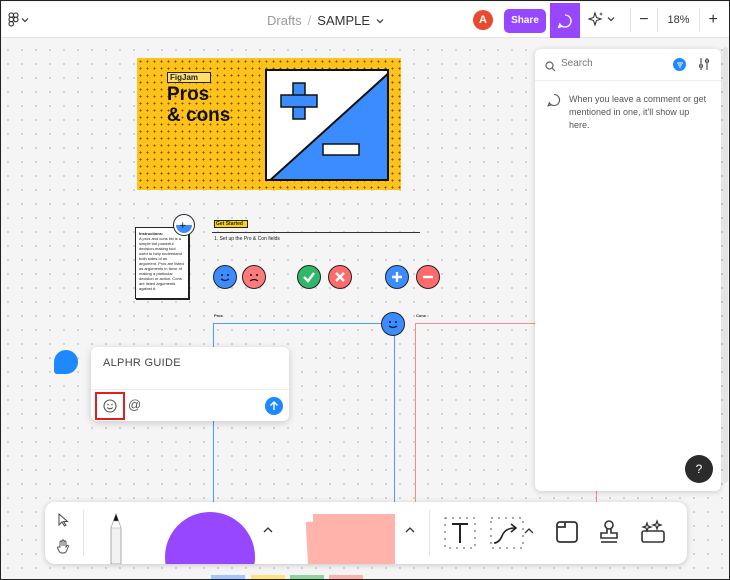 The image size is (730, 580). I want to click on stamp-icon, so click(609, 531).